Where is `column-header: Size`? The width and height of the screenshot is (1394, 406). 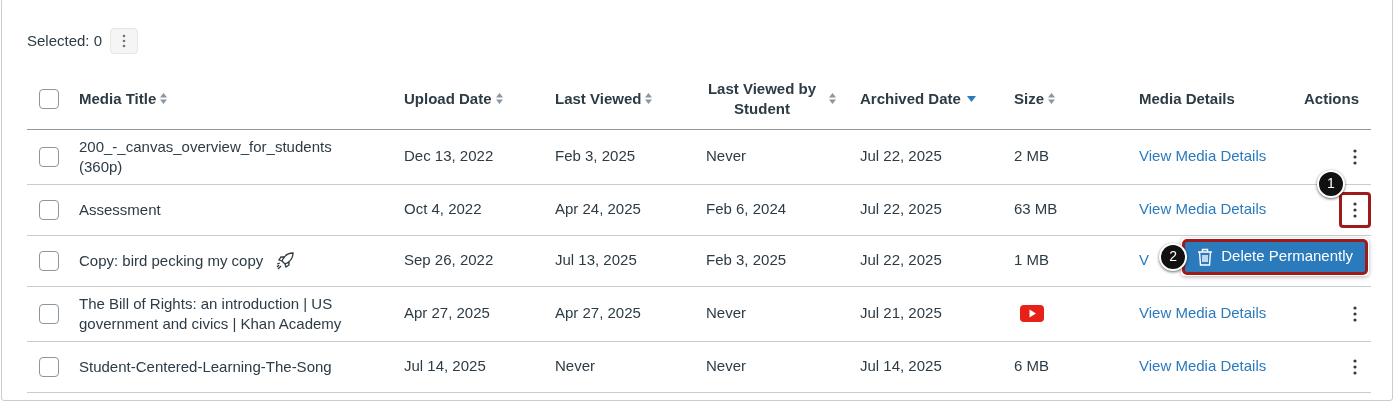 column-header: Size is located at coordinates (1029, 98).